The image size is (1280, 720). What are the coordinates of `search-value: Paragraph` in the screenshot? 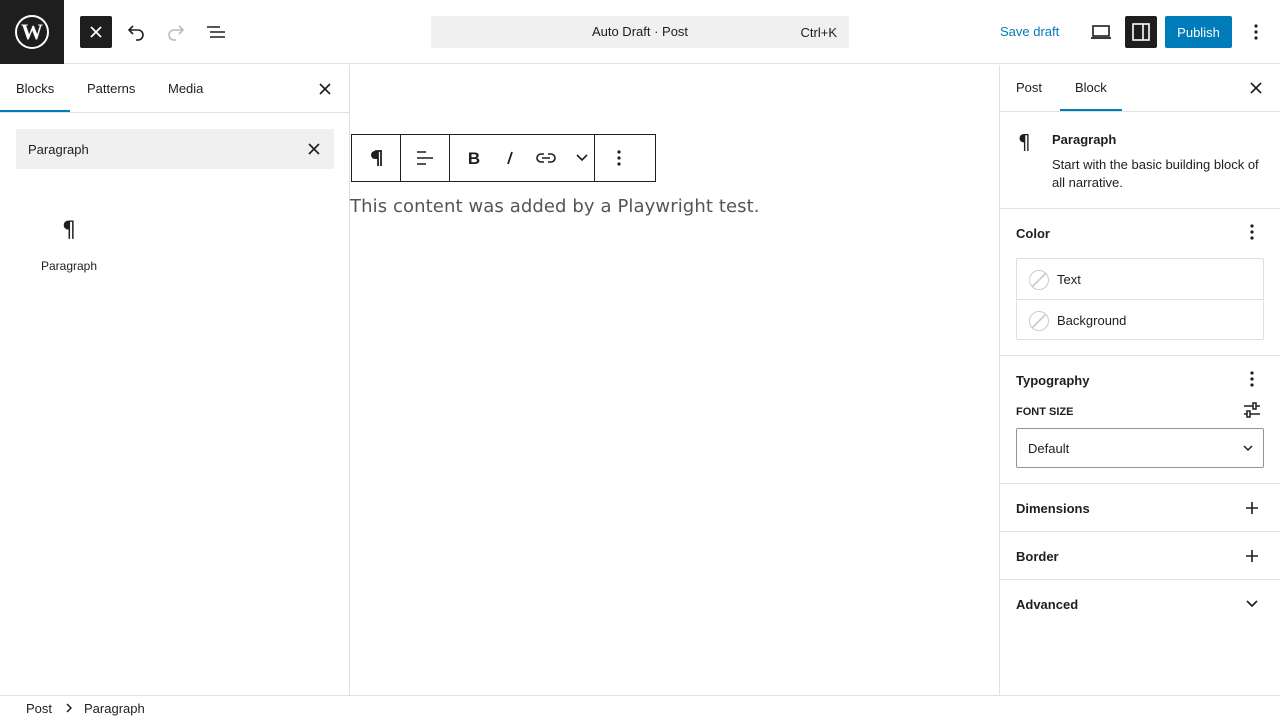 It's located at (58, 149).